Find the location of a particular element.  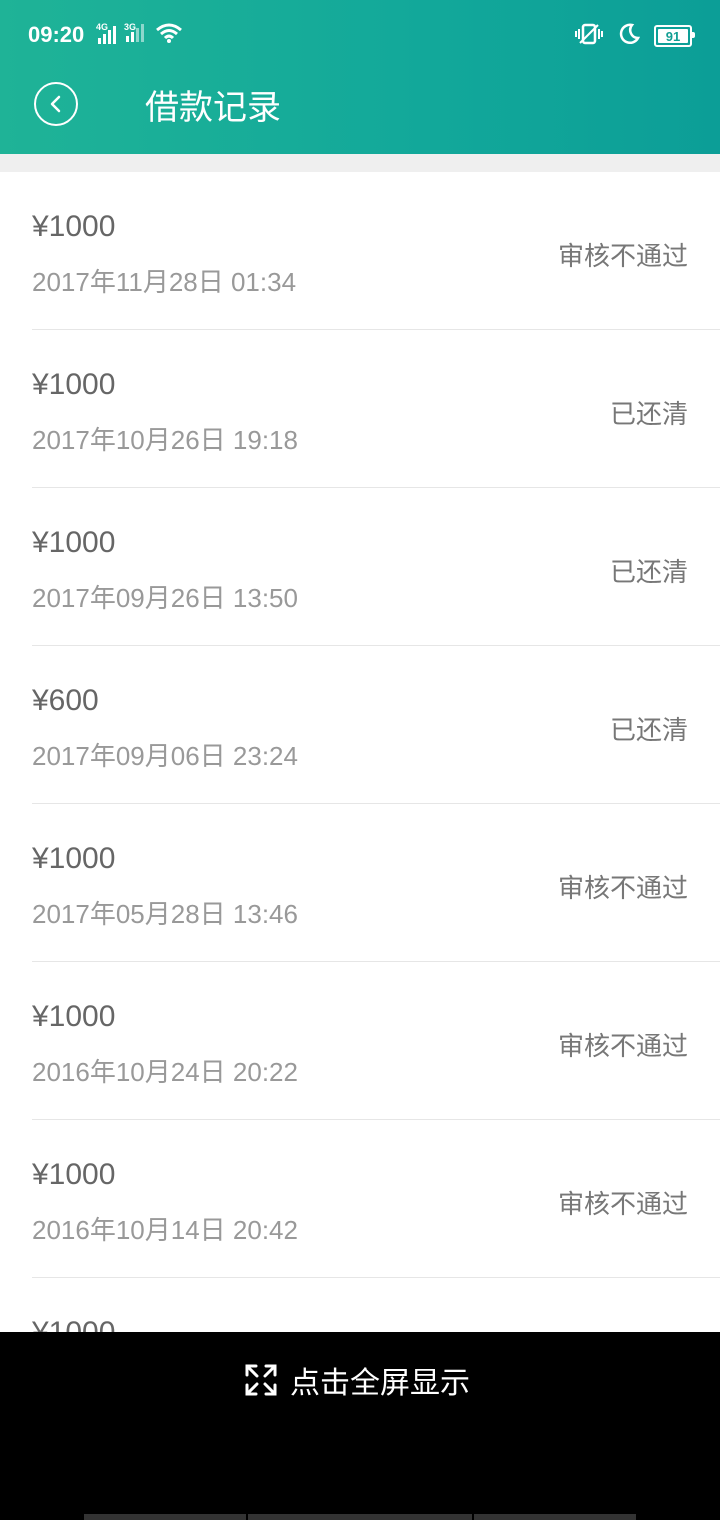

cell-signal-2-icon: 3G is located at coordinates (134, 32).